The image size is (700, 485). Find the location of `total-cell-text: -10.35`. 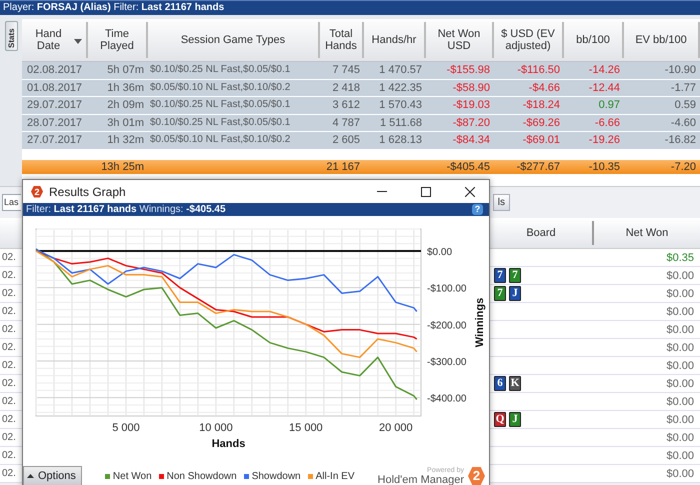

total-cell-text: -10.35 is located at coordinates (604, 167).